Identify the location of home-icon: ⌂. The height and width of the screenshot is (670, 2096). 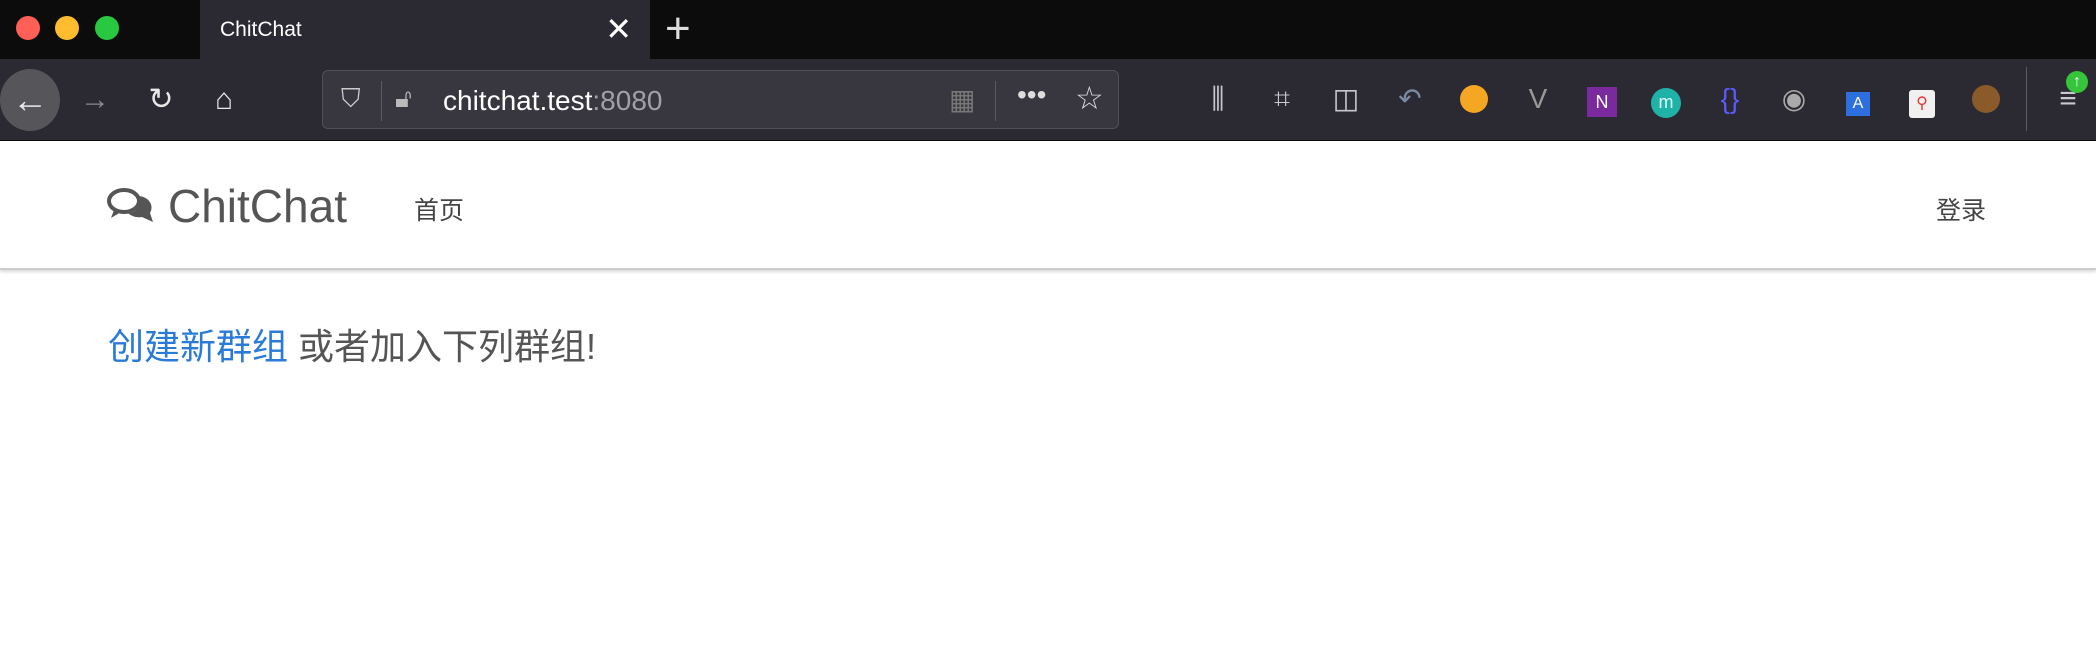
(224, 100).